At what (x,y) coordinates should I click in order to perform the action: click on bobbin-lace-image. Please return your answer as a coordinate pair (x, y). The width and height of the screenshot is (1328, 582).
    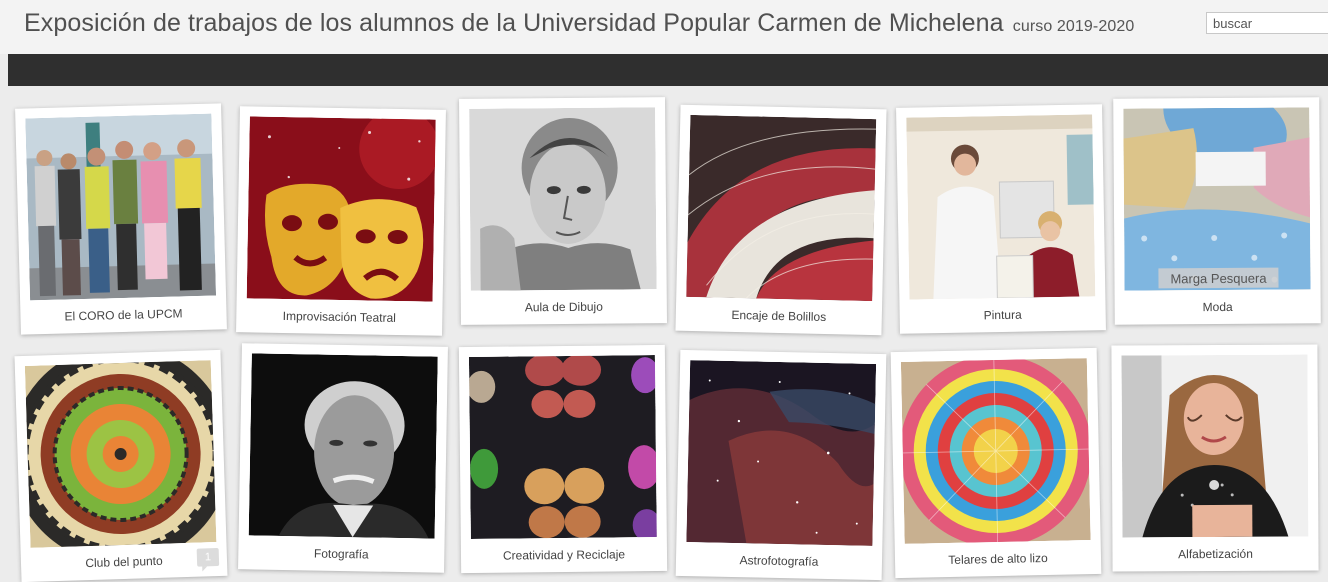
    Looking at the image, I should click on (781, 208).